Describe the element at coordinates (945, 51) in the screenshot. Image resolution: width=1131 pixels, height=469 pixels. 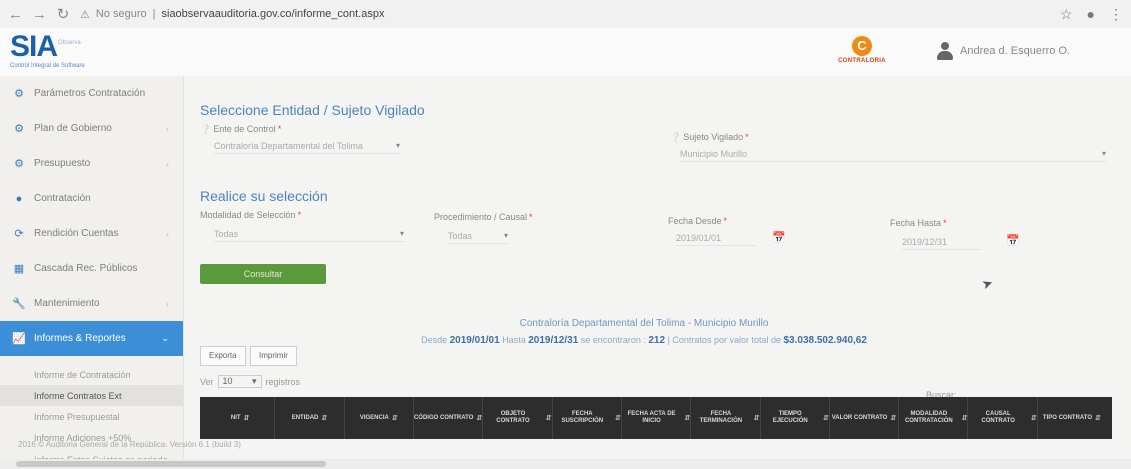
I see `user-avatar-icon` at that location.